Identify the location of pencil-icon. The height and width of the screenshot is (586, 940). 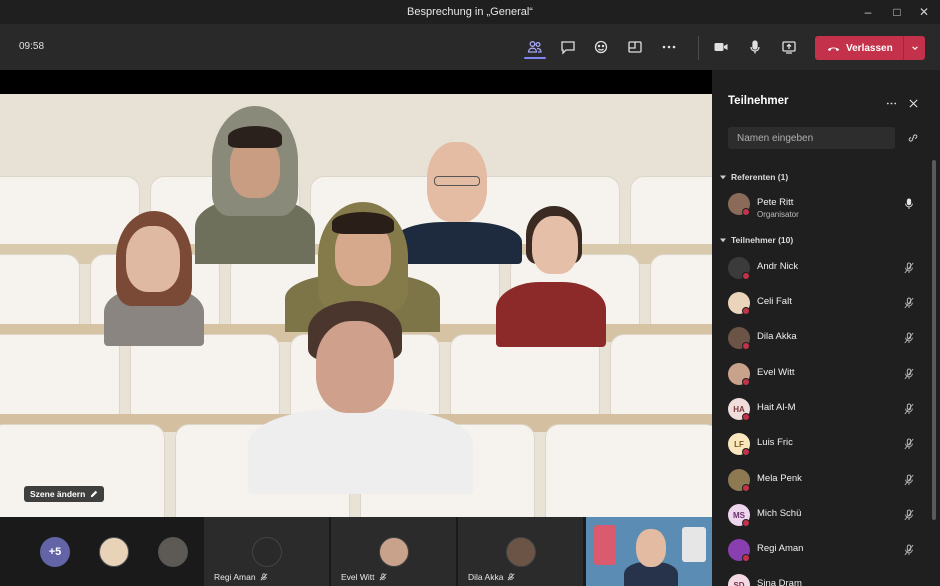
(94, 494).